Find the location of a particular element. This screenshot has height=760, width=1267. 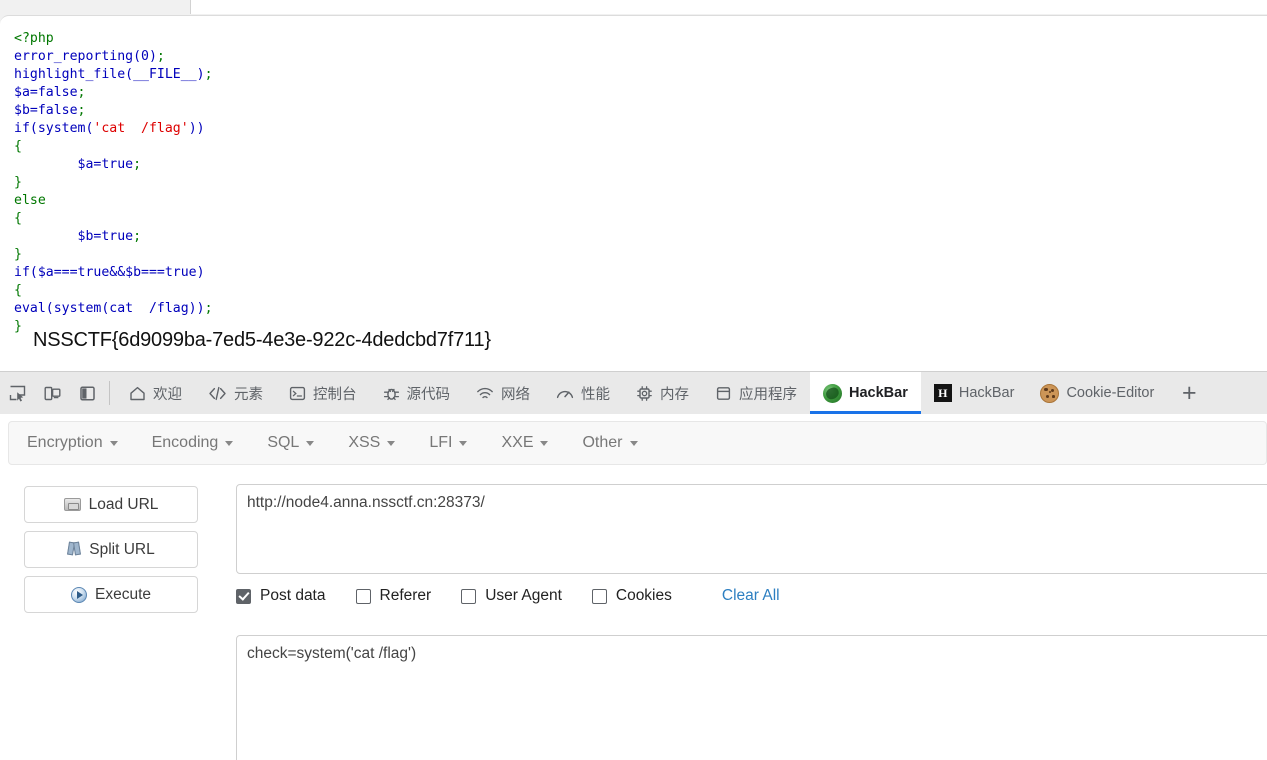

bug-icon is located at coordinates (391, 393).